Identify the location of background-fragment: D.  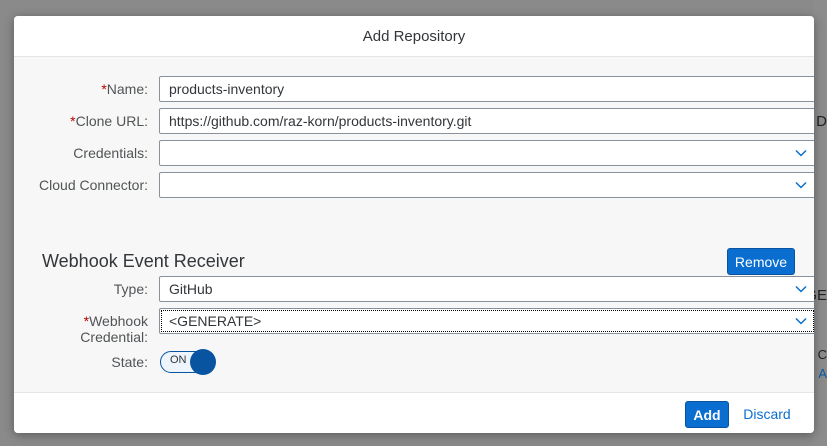
(821, 121).